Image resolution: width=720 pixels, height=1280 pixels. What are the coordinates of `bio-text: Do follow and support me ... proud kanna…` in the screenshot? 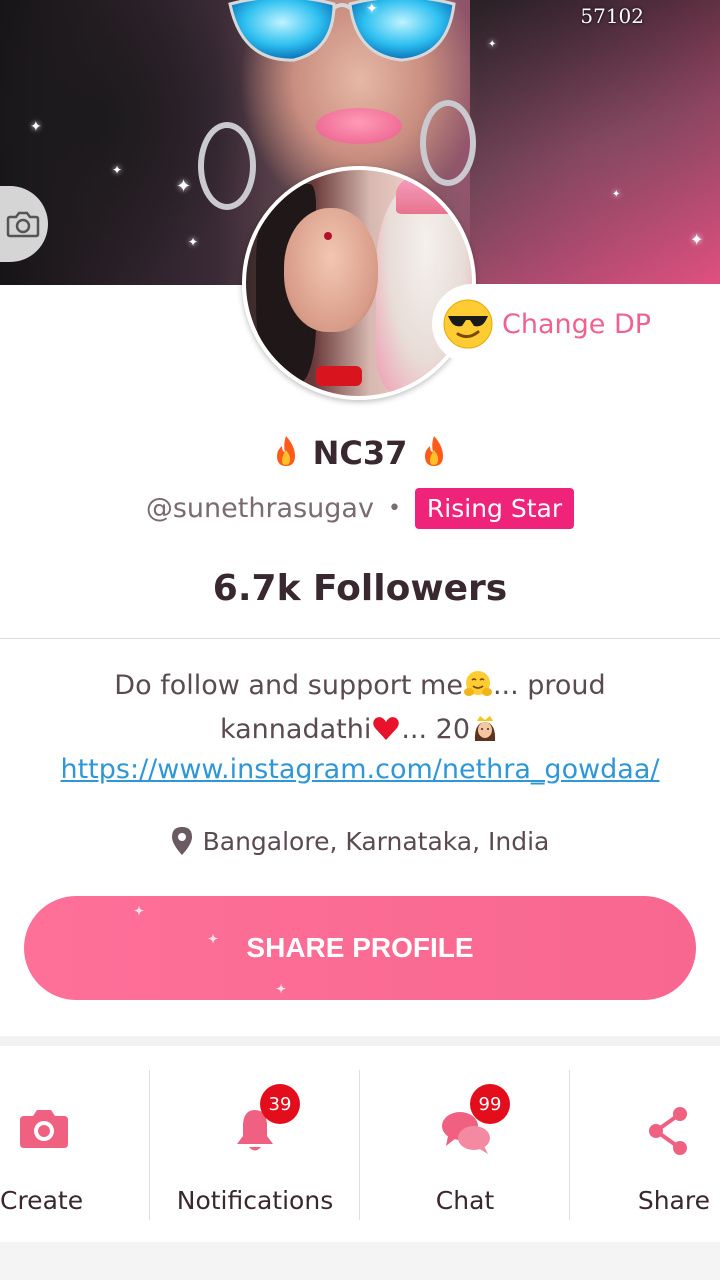 It's located at (360, 708).